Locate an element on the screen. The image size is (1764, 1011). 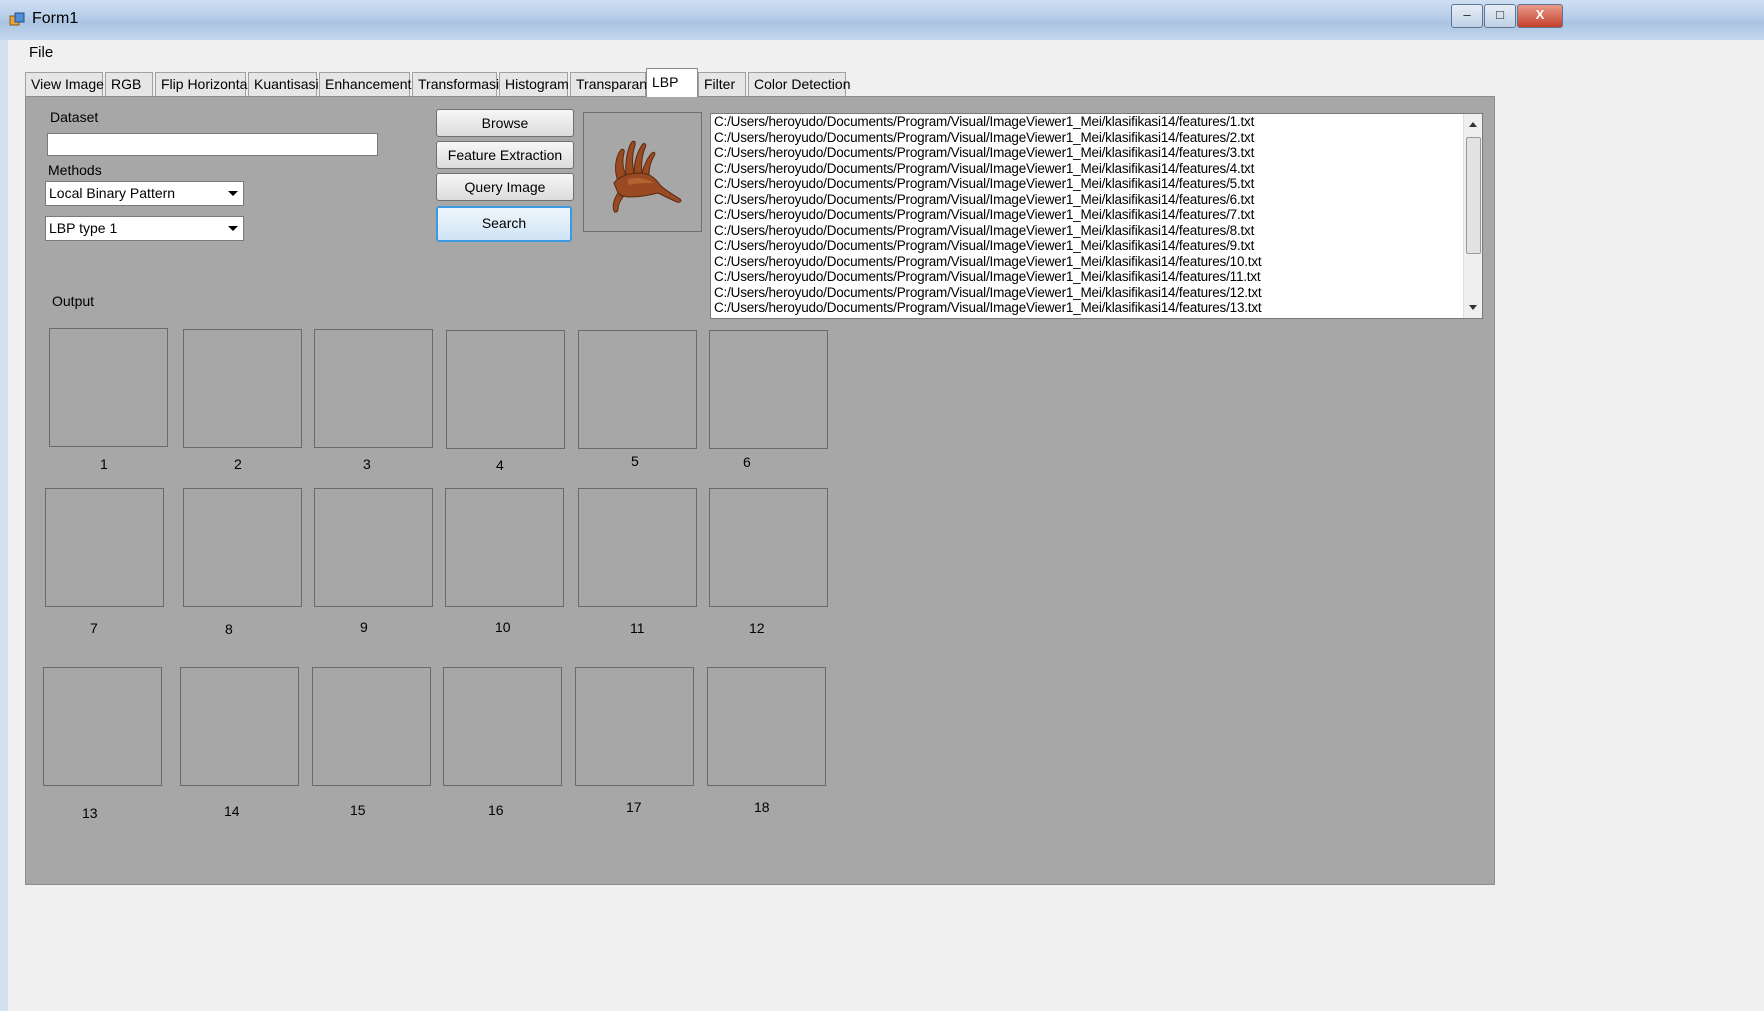
output-label-12: 12 is located at coordinates (757, 628).